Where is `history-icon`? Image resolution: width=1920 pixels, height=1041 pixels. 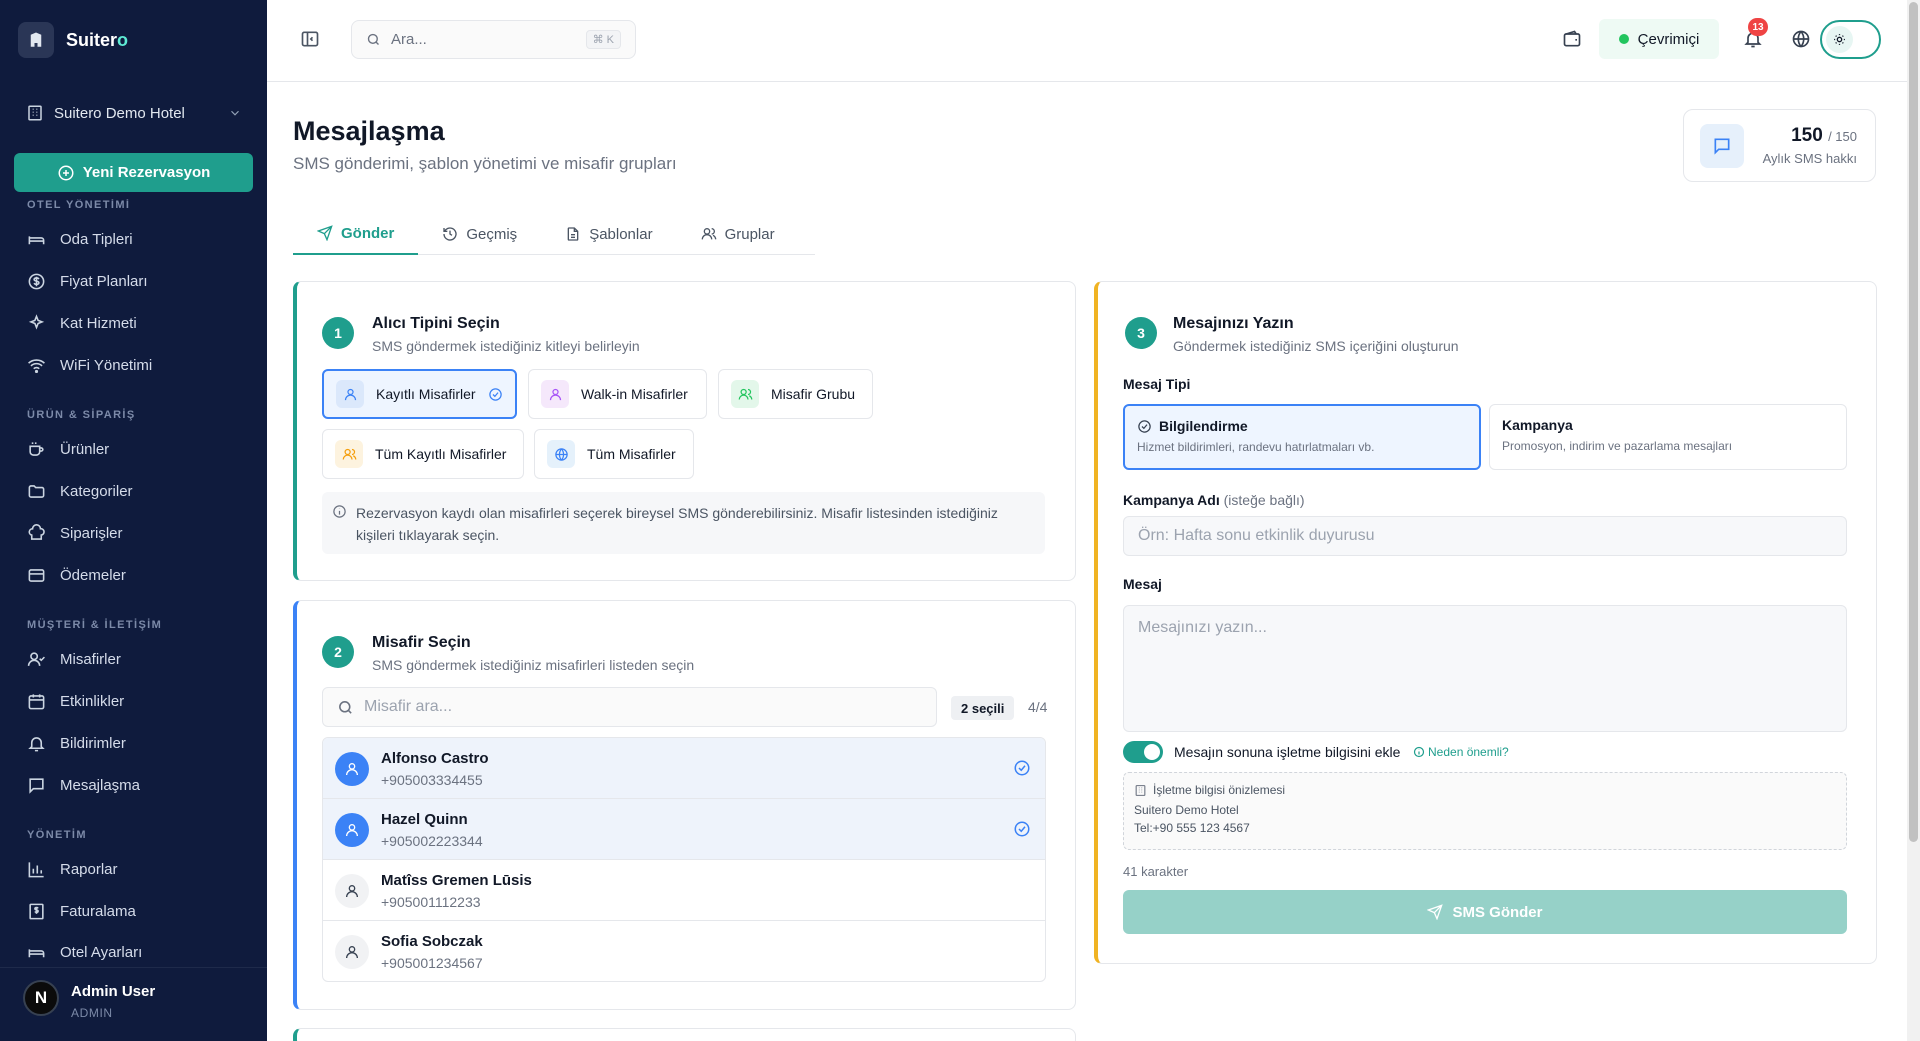 history-icon is located at coordinates (450, 234).